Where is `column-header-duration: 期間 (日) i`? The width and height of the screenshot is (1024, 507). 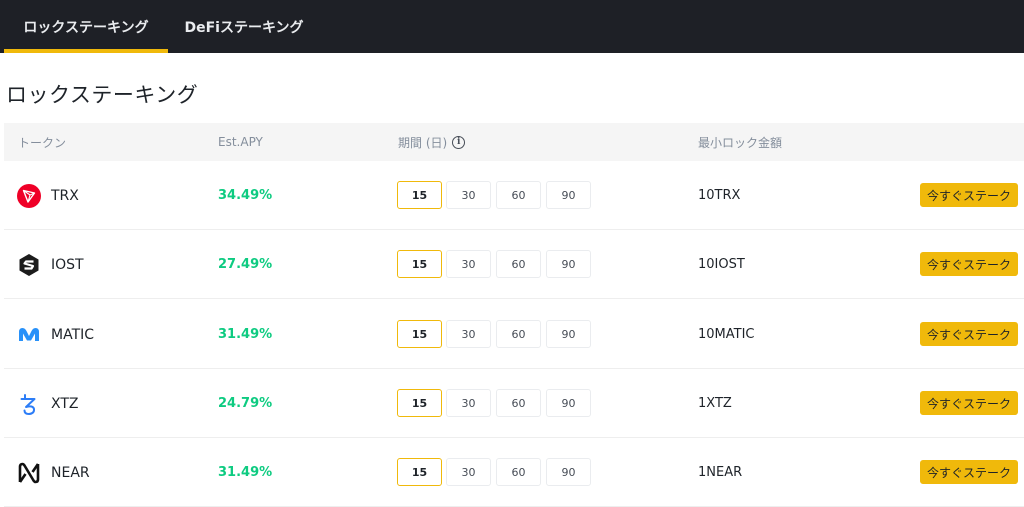 column-header-duration: 期間 (日) i is located at coordinates (432, 142).